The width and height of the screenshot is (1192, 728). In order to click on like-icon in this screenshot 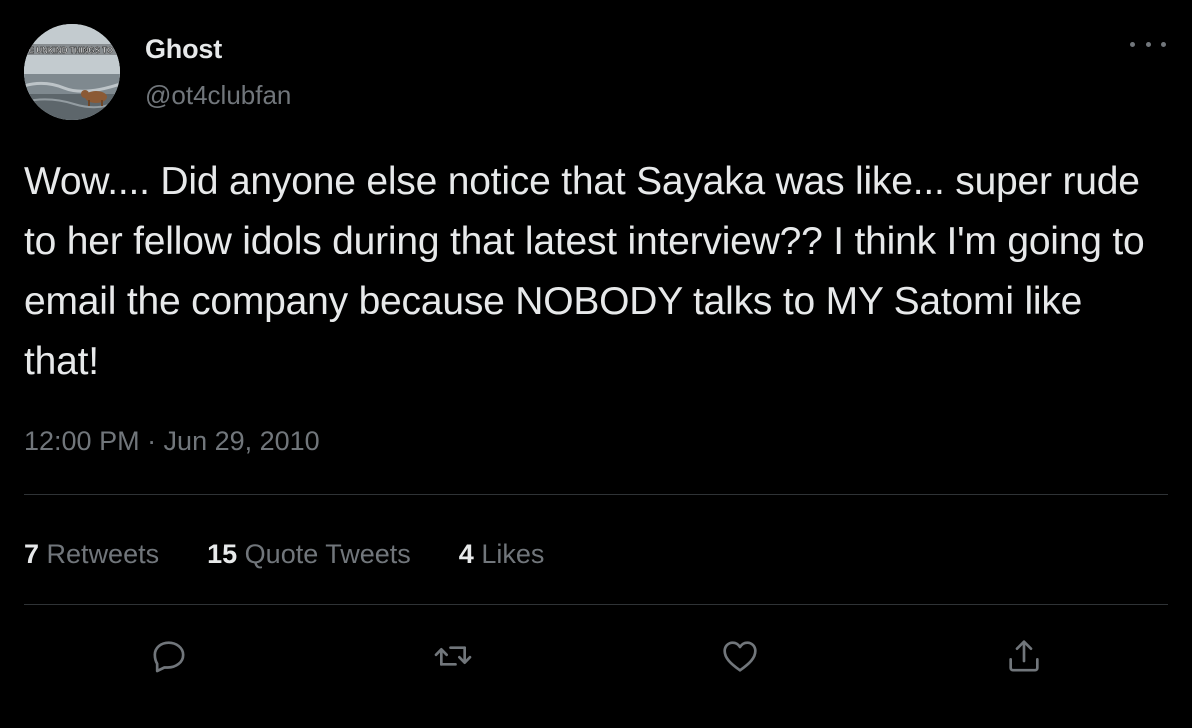, I will do `click(740, 656)`.